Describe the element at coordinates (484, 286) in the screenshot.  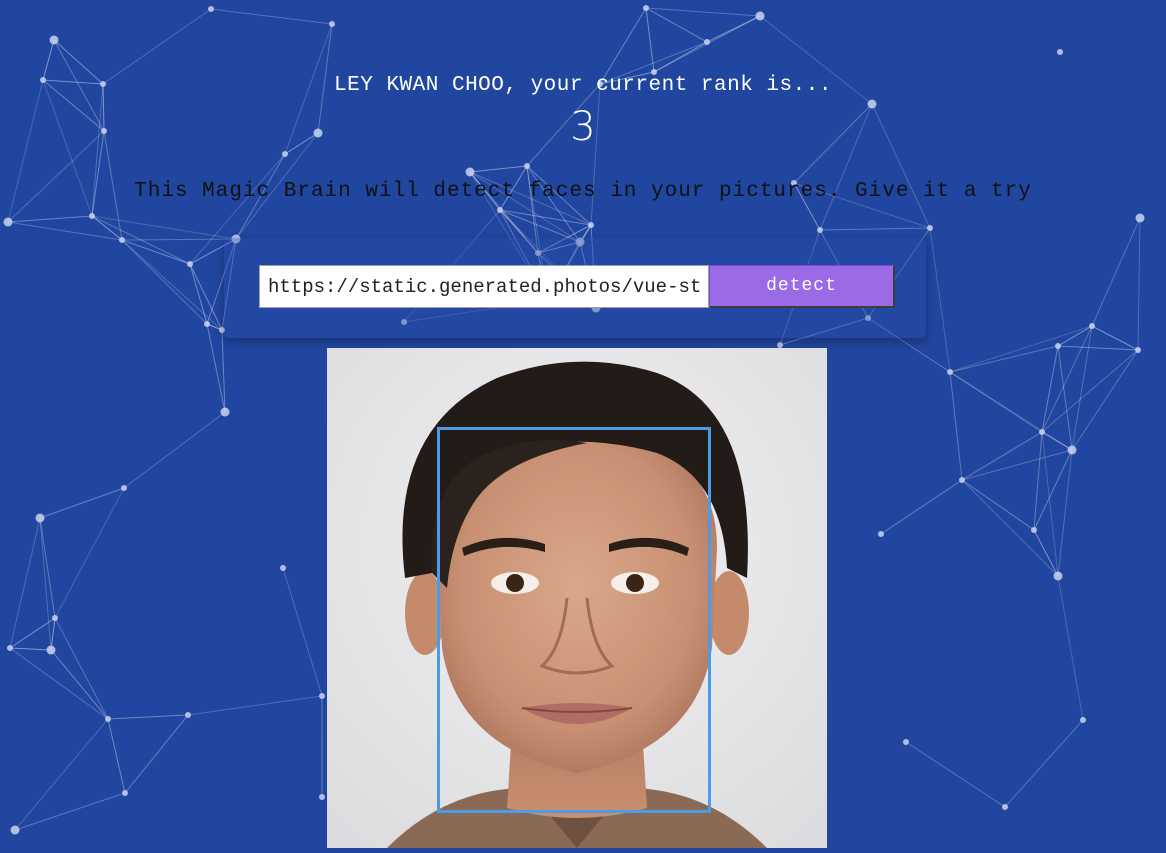
I see `image-url-input` at that location.